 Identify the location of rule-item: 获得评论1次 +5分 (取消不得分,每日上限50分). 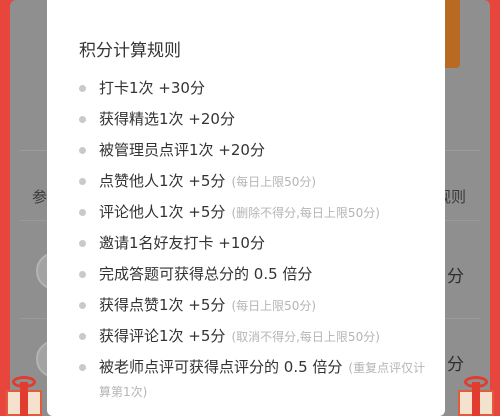
(256, 337).